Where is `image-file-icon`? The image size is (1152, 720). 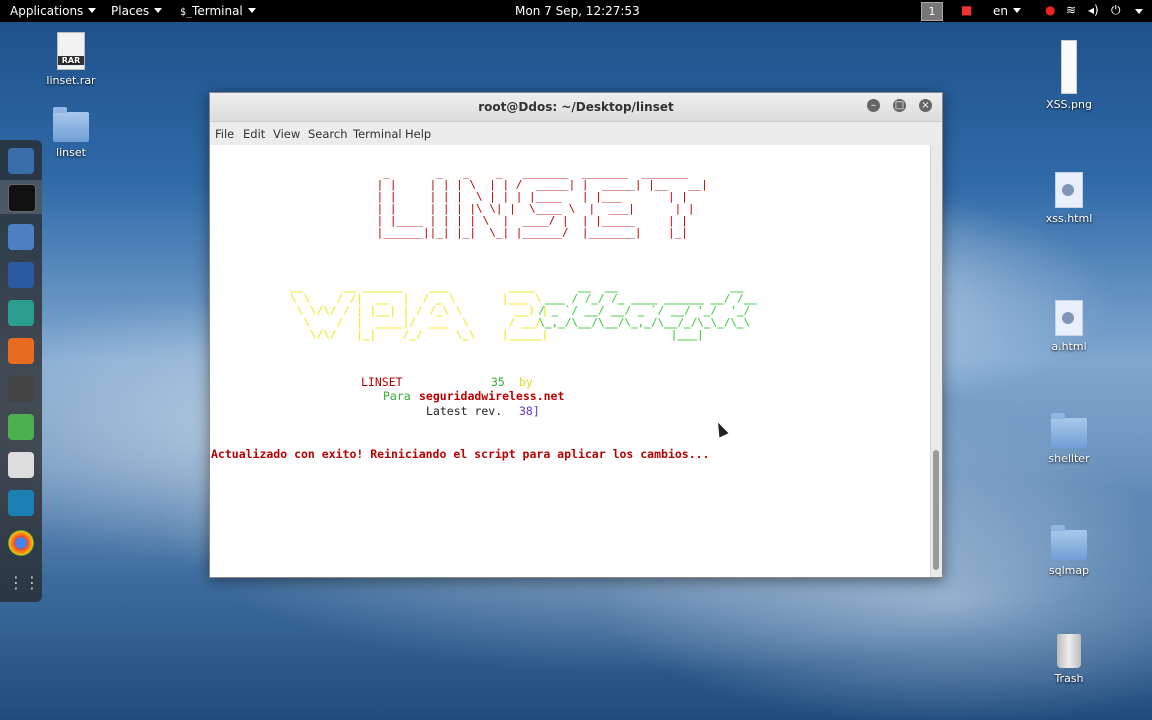
image-file-icon is located at coordinates (1069, 67).